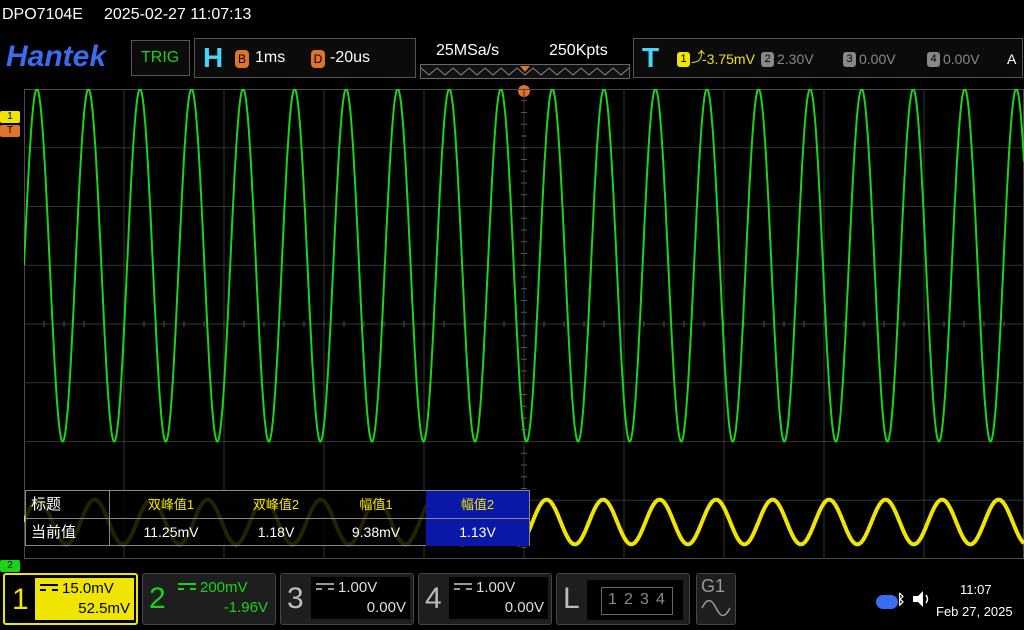  I want to click on ch2-readout: 200mV -1.96V, so click(222, 598).